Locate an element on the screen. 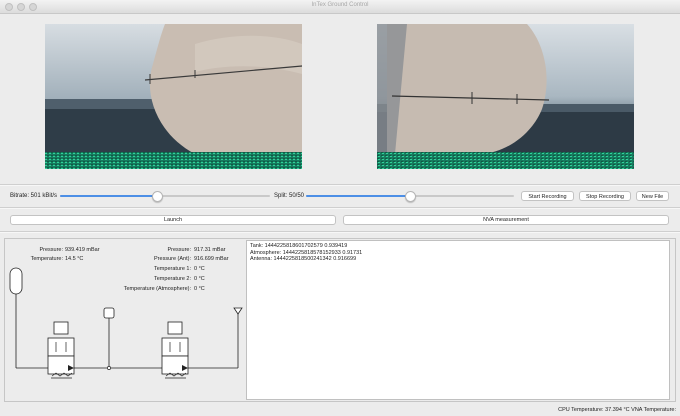 This screenshot has height=416, width=680. tank-pressure-value: 939.419 mBar is located at coordinates (82, 250).